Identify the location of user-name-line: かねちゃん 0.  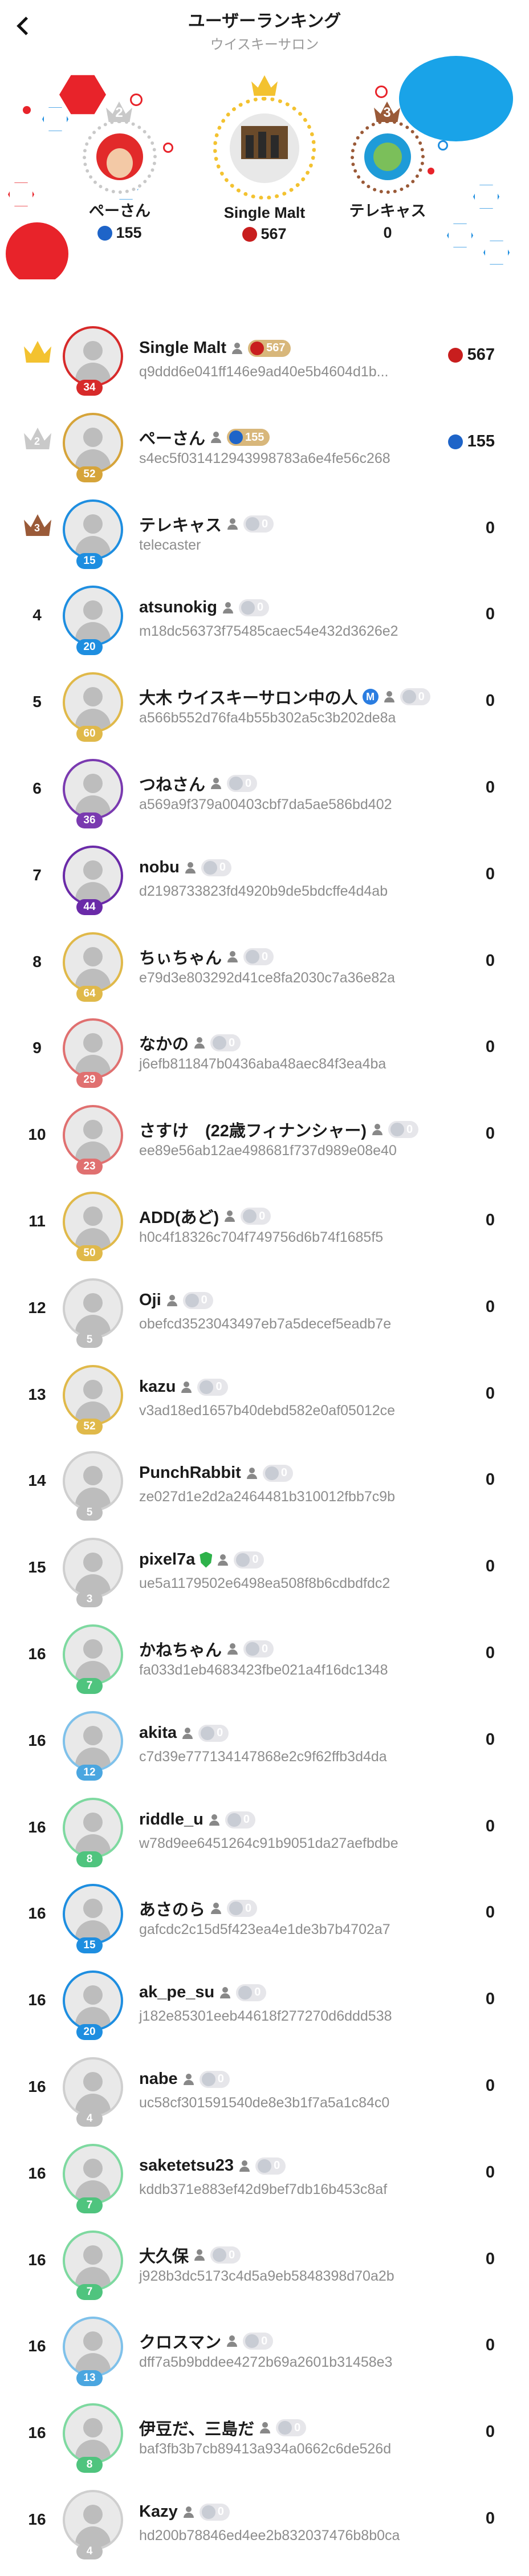
(207, 1649).